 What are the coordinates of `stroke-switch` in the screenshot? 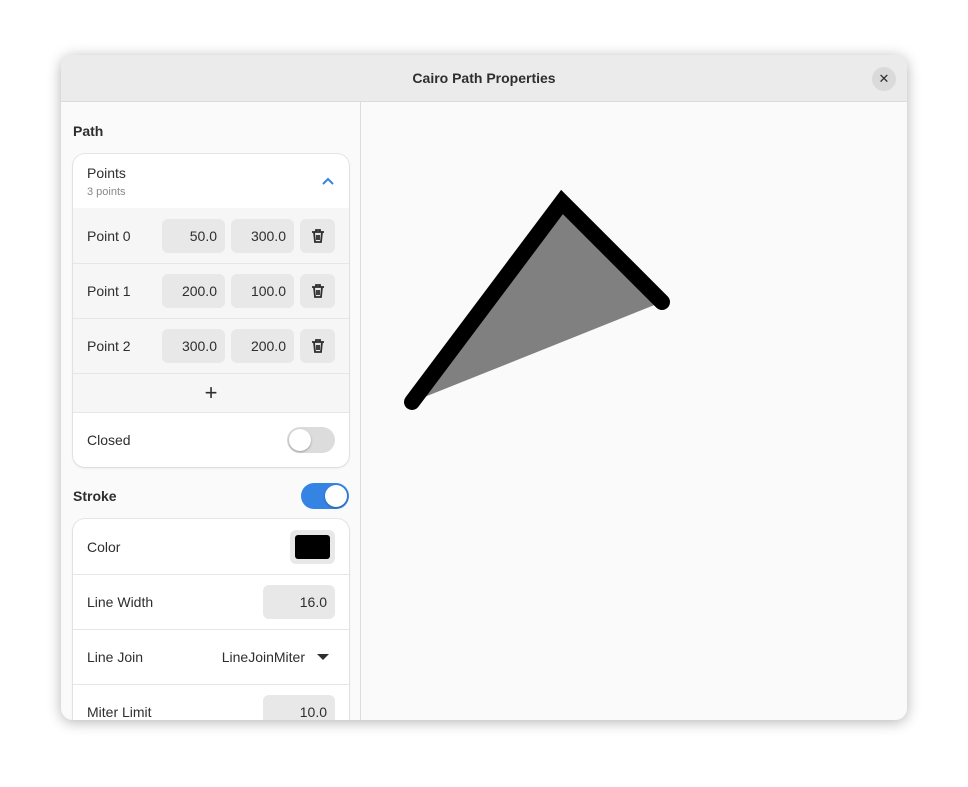 It's located at (325, 496).